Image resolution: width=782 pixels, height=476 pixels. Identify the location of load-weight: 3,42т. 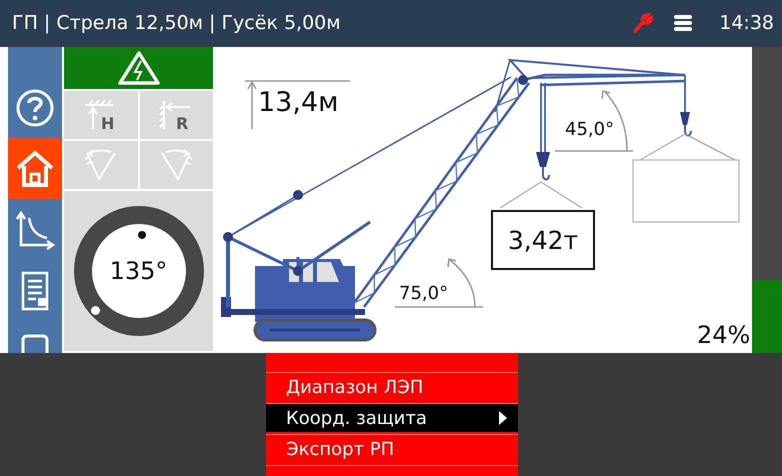
(543, 240).